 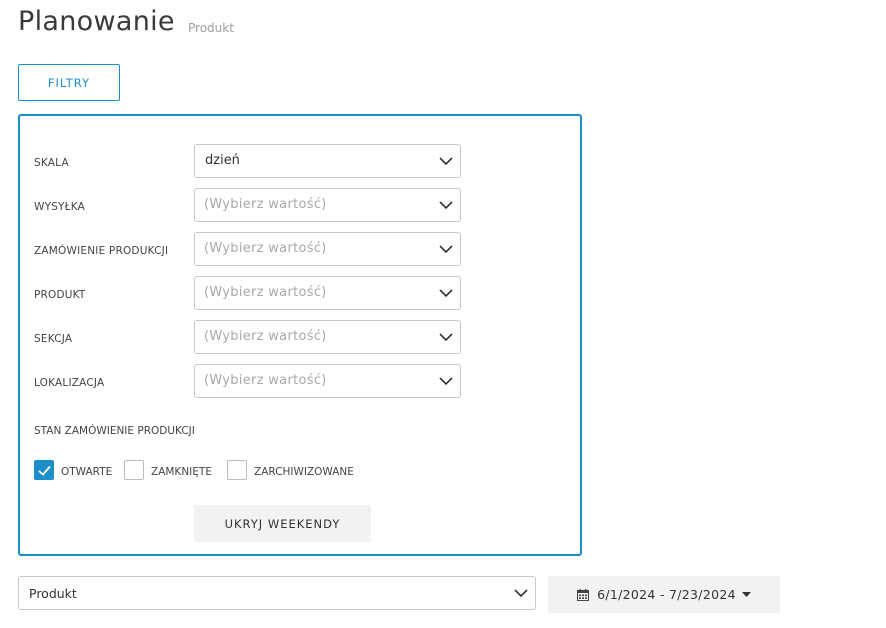 What do you see at coordinates (211, 28) in the screenshot?
I see `page-subtitle: Produkt` at bounding box center [211, 28].